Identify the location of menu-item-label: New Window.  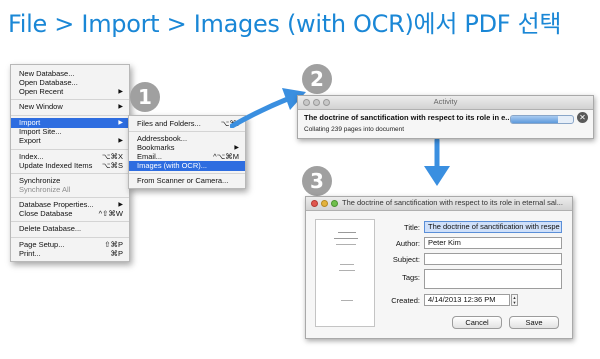
(41, 106).